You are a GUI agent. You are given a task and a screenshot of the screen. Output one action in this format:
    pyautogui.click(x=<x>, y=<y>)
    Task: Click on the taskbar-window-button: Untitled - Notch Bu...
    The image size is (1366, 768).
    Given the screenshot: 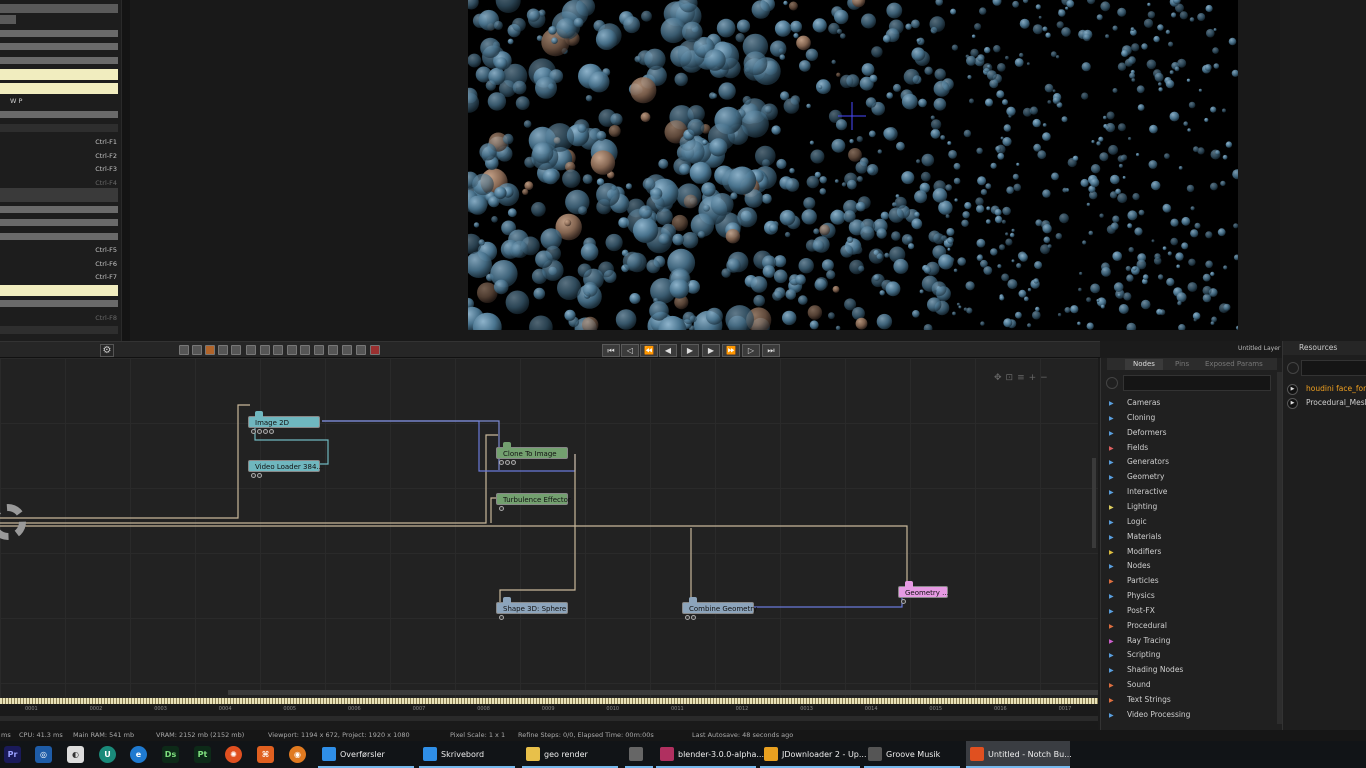 What is the action you would take?
    pyautogui.click(x=1019, y=754)
    